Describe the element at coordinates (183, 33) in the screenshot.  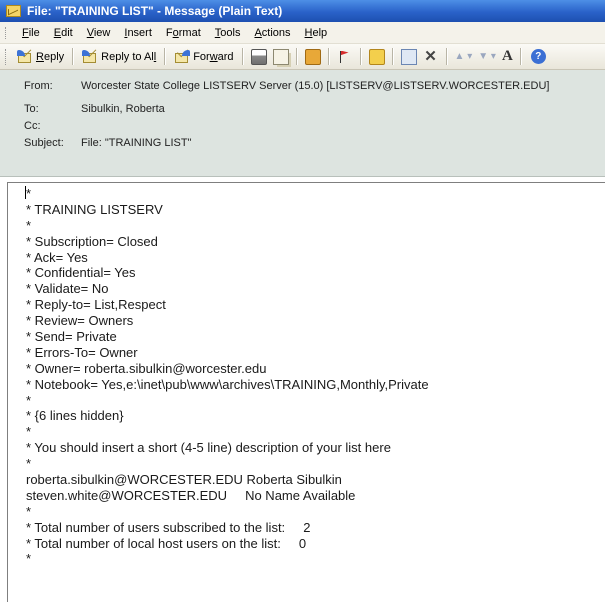
I see `menu-format: Format` at that location.